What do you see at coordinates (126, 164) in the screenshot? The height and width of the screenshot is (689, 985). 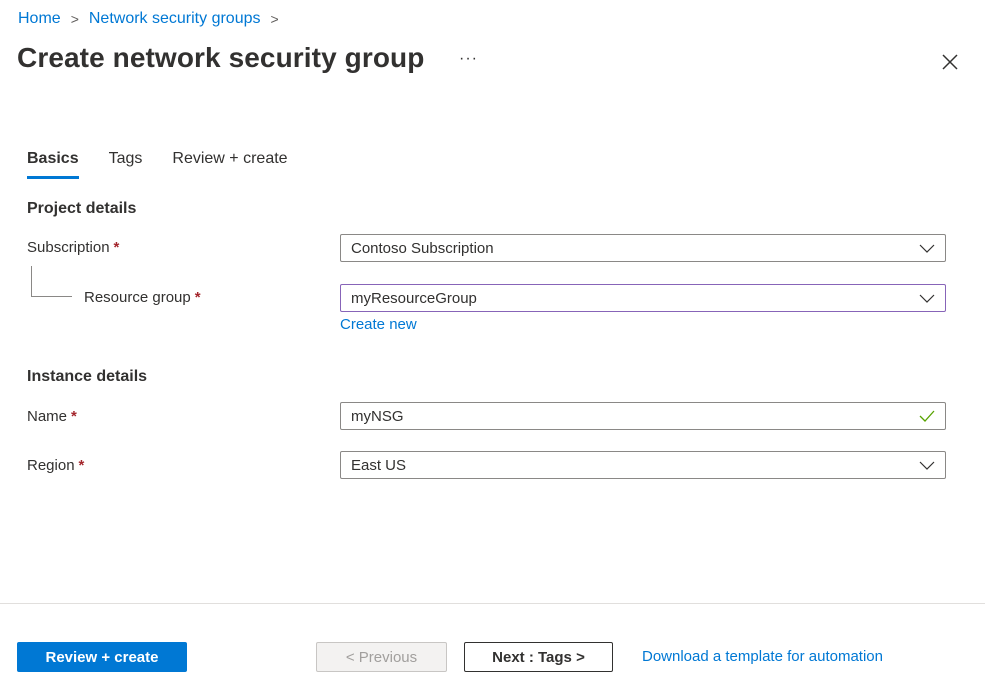 I see `tab-tags: Tags` at bounding box center [126, 164].